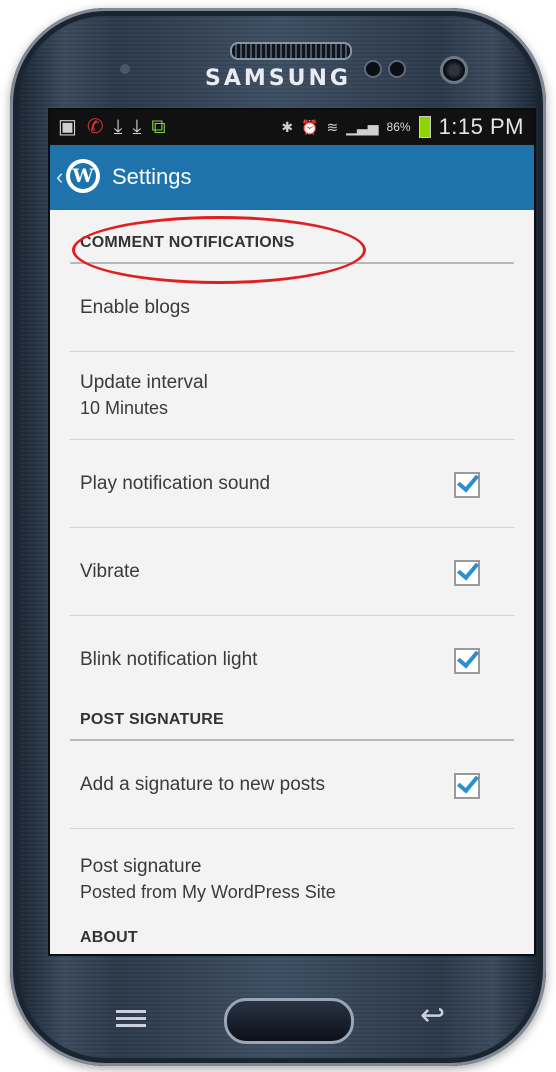  What do you see at coordinates (292, 722) in the screenshot?
I see `section-header-post-signature: POST SIGNATURE` at bounding box center [292, 722].